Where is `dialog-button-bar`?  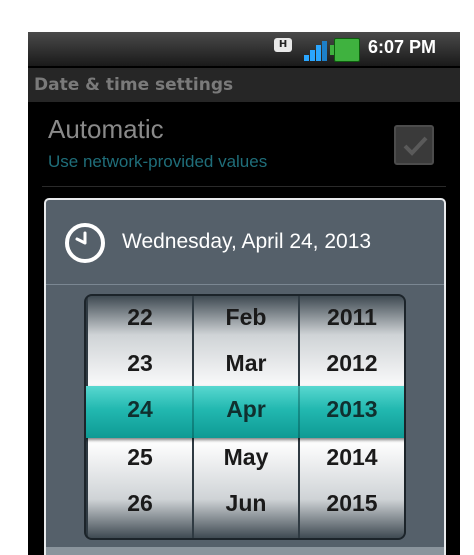
dialog-button-bar is located at coordinates (245, 551).